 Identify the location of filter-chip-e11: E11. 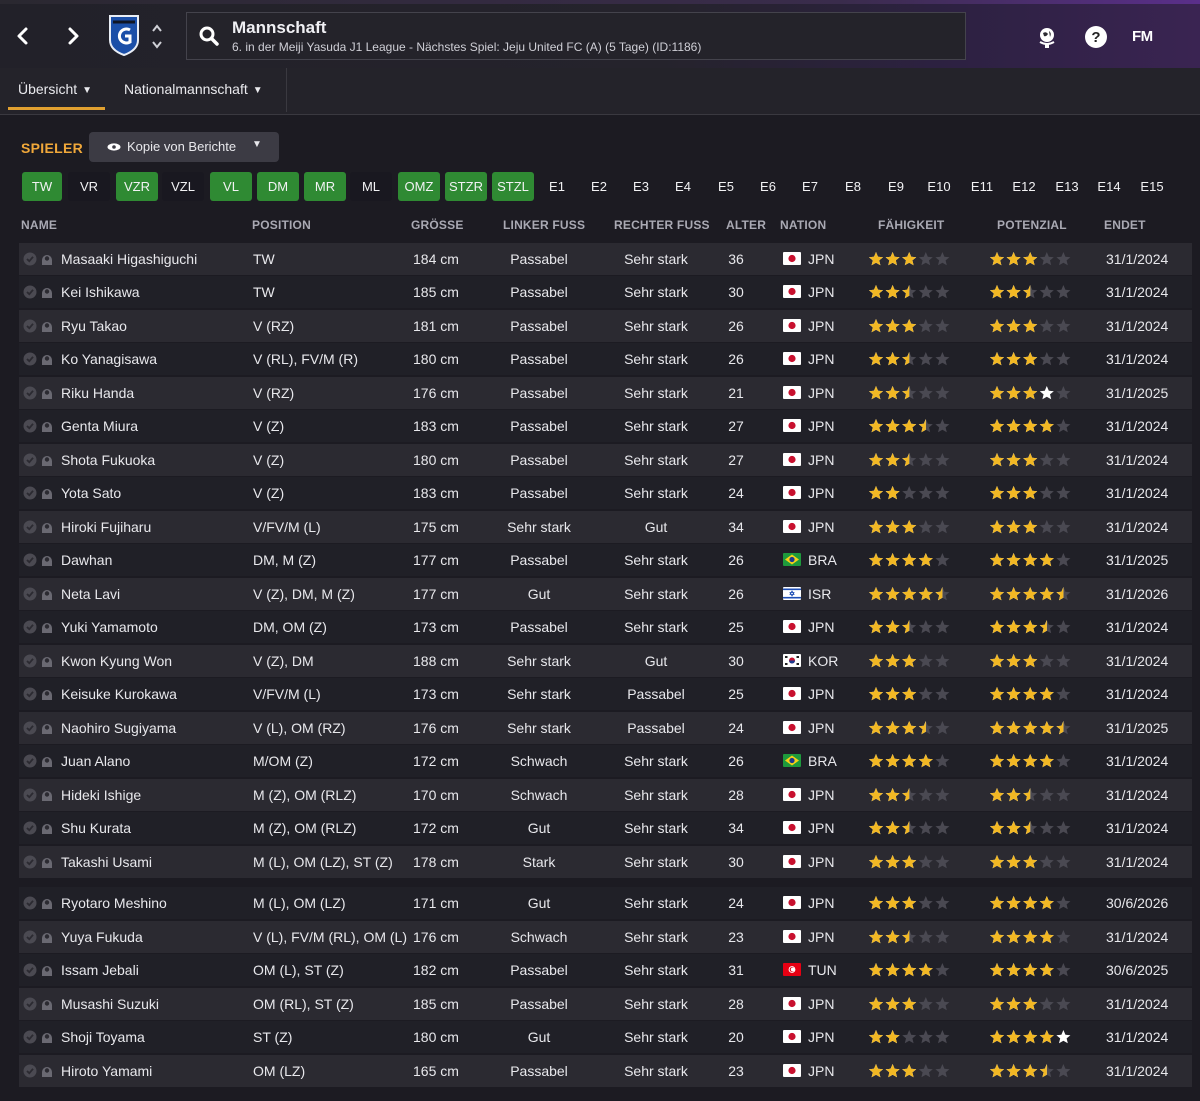
(982, 186).